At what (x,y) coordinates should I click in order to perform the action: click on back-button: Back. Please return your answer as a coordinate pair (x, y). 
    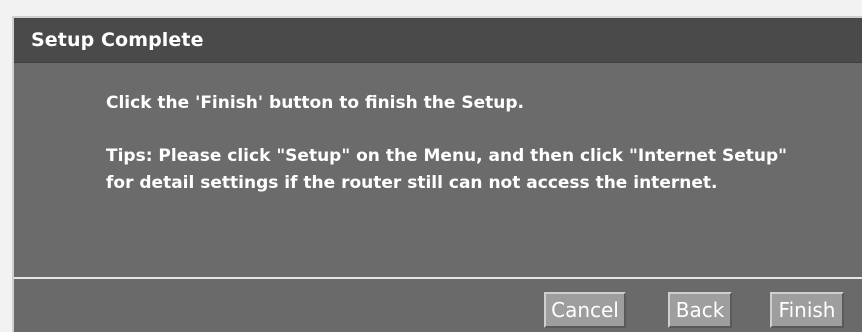
    Looking at the image, I should click on (700, 310).